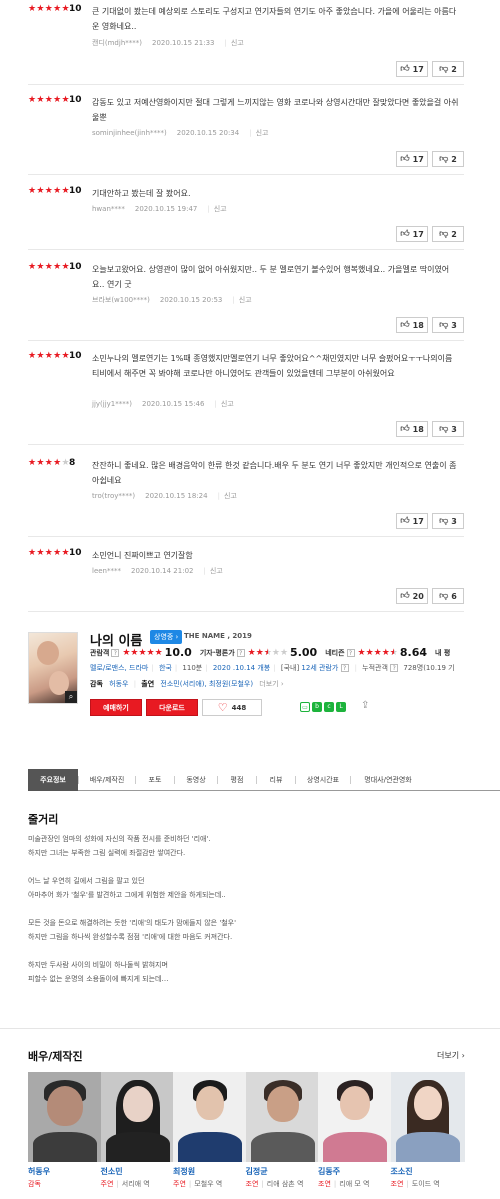  What do you see at coordinates (232, 707) in the screenshot?
I see `like-button: ♡ 448` at bounding box center [232, 707].